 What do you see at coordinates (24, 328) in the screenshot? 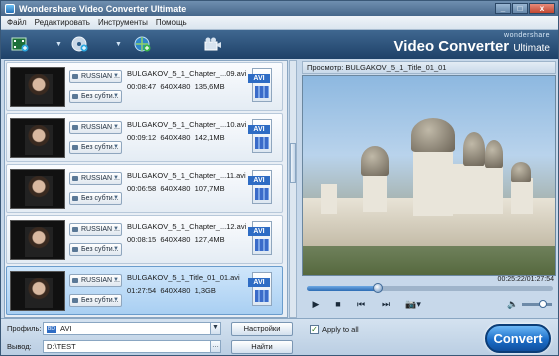
I see `profile-label: Профиль:` at bounding box center [24, 328].